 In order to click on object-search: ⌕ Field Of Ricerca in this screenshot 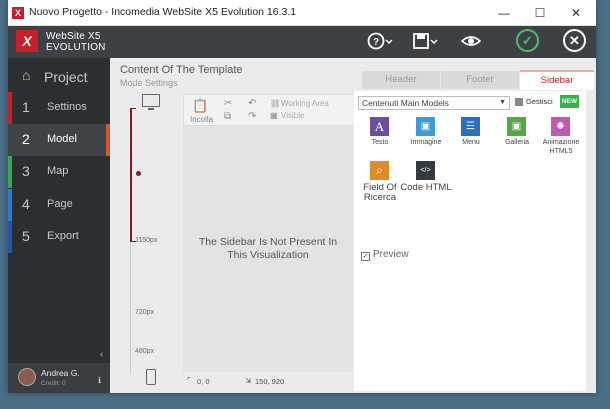, I will do `click(380, 182)`.